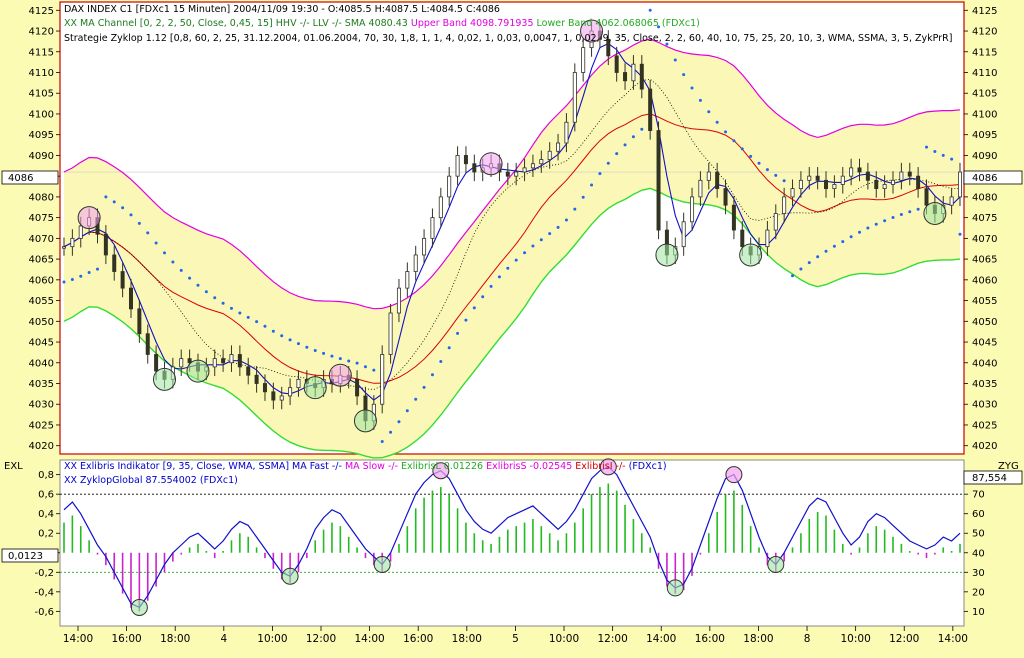 Image resolution: width=1024 pixels, height=658 pixels. What do you see at coordinates (41, 135) in the screenshot?
I see `price-tick-label-left: 4095` at bounding box center [41, 135].